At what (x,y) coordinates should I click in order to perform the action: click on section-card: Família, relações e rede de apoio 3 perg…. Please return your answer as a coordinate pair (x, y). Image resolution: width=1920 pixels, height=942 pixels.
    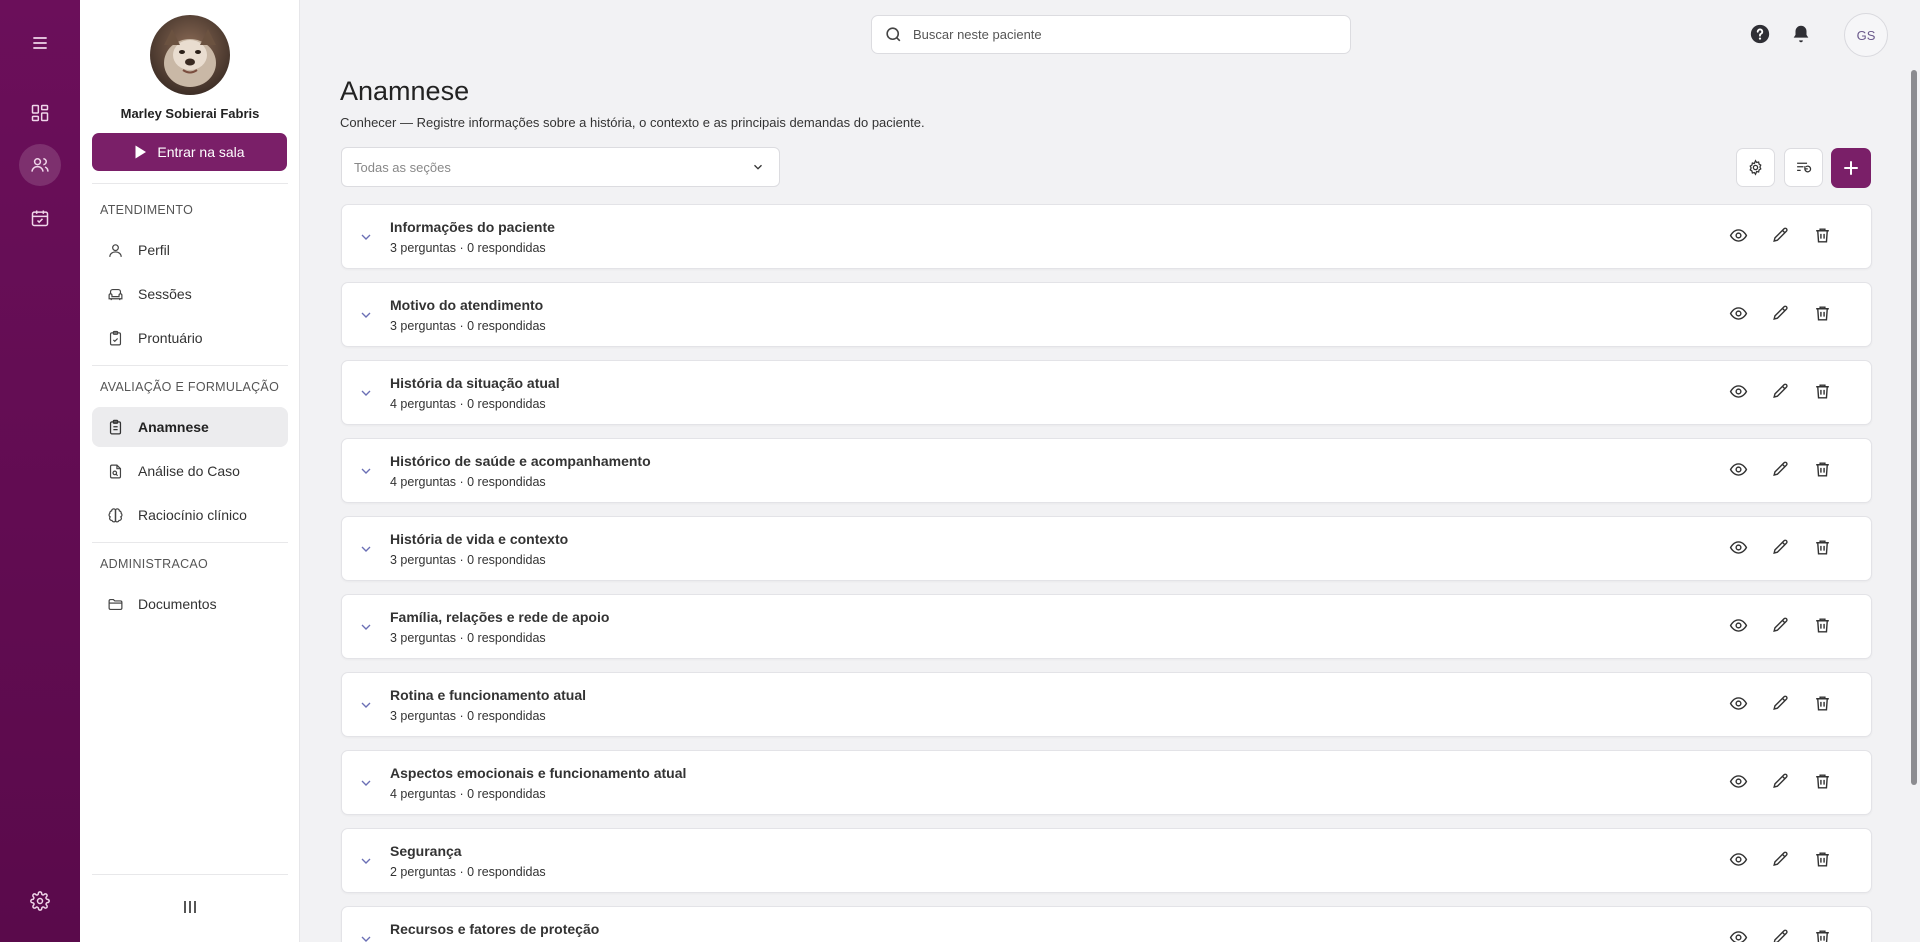
    Looking at the image, I should click on (1106, 626).